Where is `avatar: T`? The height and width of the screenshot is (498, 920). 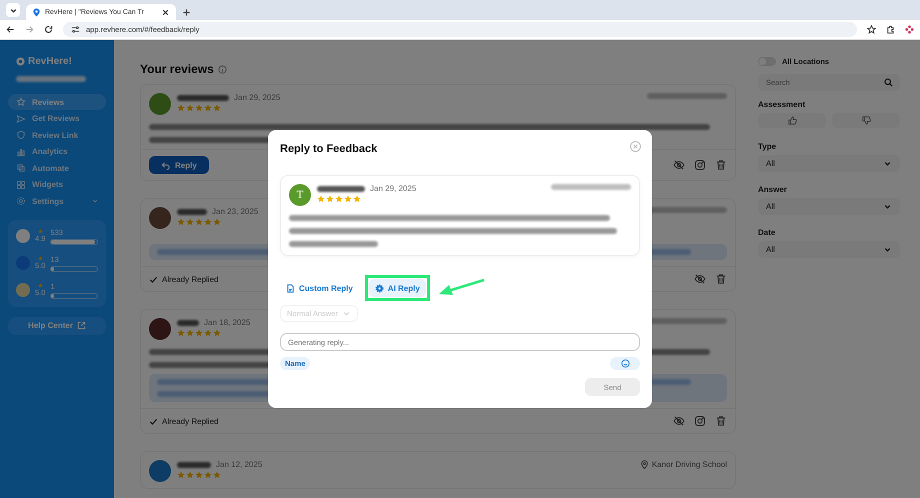 avatar: T is located at coordinates (300, 195).